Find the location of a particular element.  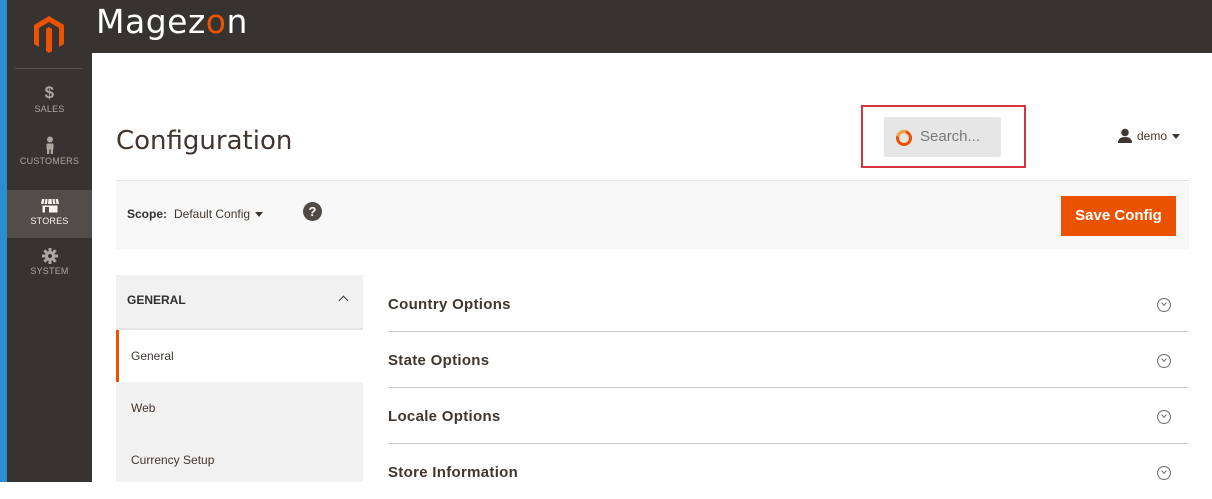

brand-logo: Magezon is located at coordinates (172, 21).